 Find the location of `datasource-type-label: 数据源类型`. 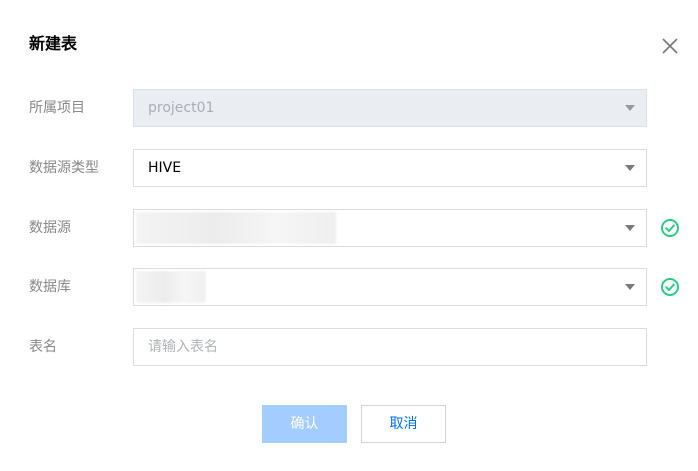

datasource-type-label: 数据源类型 is located at coordinates (64, 168).